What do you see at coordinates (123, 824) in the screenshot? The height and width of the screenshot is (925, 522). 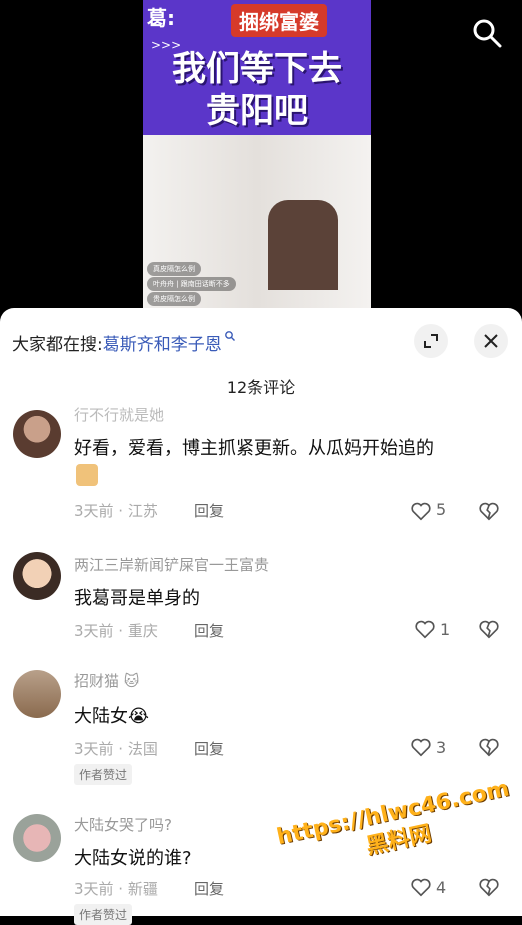 I see `comment-username: 大陆女哭了吗?` at bounding box center [123, 824].